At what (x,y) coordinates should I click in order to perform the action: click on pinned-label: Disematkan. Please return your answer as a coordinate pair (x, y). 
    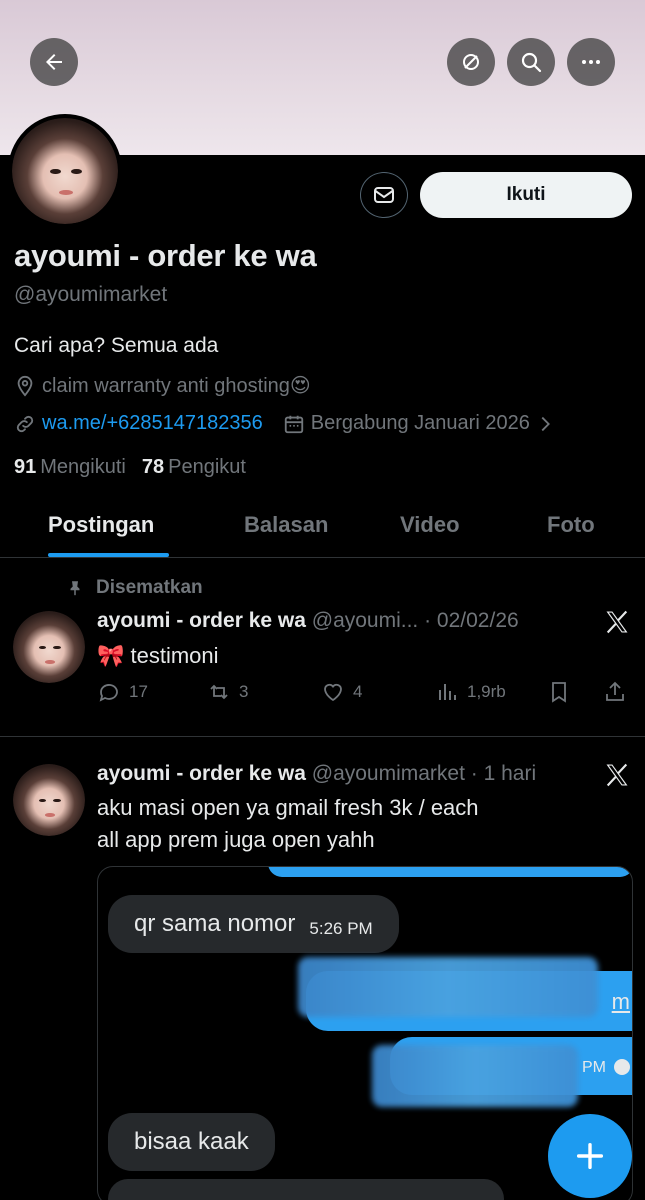
    Looking at the image, I should click on (134, 588).